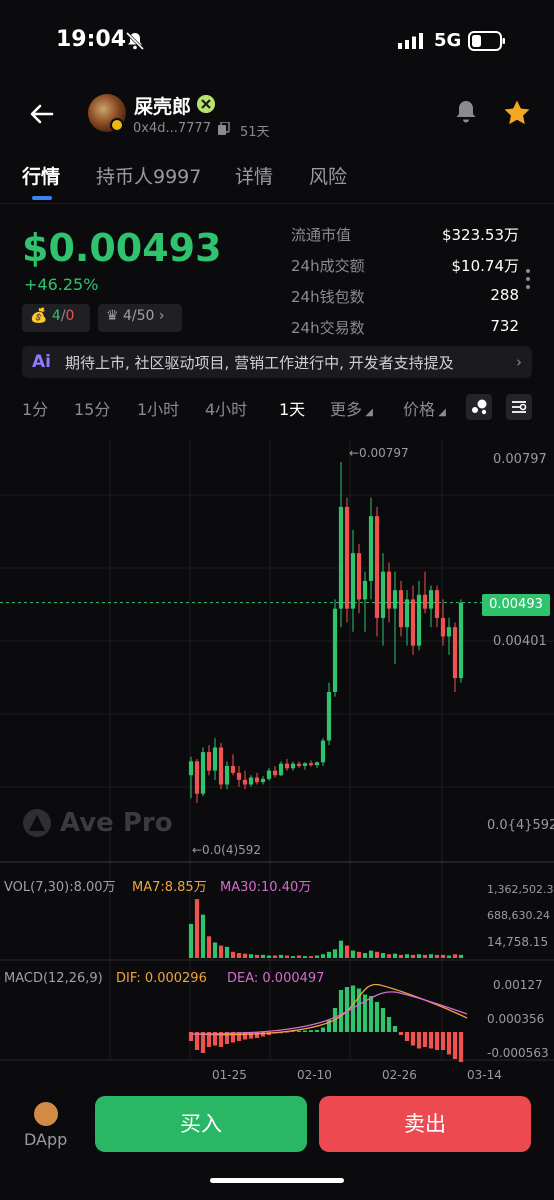 The image size is (554, 1200). Describe the element at coordinates (42, 198) in the screenshot. I see `active-tab-indicator` at that location.